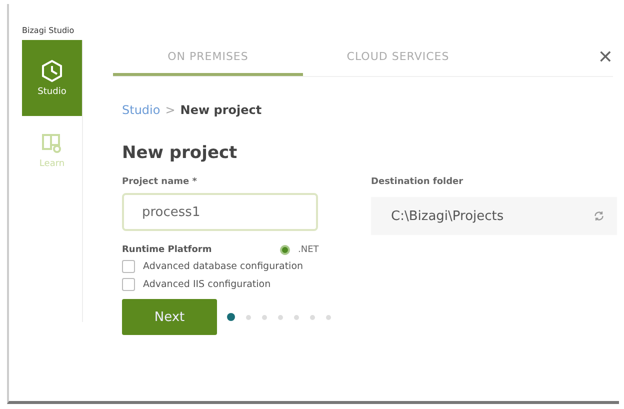  I want to click on field-label: Runtime Platform, so click(167, 250).